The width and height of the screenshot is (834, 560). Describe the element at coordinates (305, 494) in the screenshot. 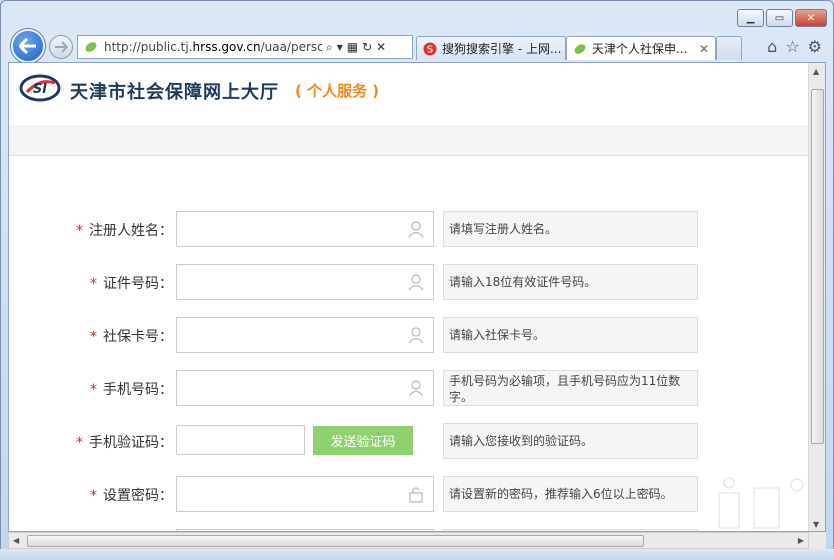

I see `password-input` at that location.